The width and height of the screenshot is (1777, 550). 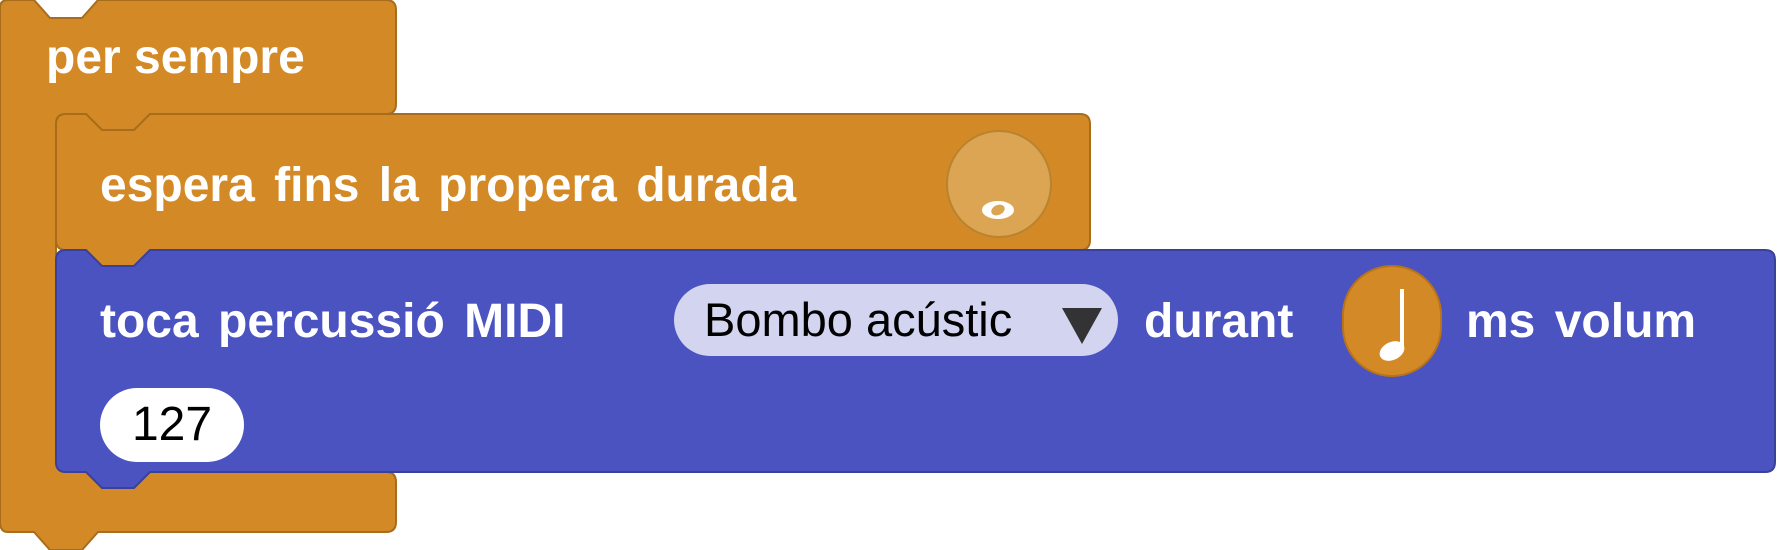 What do you see at coordinates (1082, 326) in the screenshot?
I see `chevron-down-icon` at bounding box center [1082, 326].